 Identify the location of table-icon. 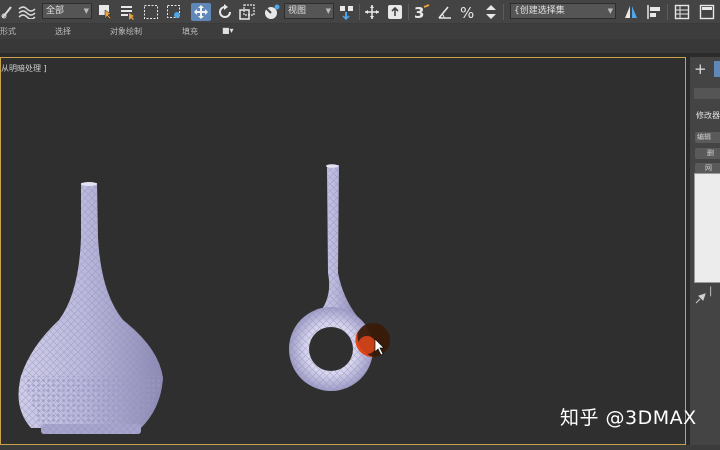
(682, 12).